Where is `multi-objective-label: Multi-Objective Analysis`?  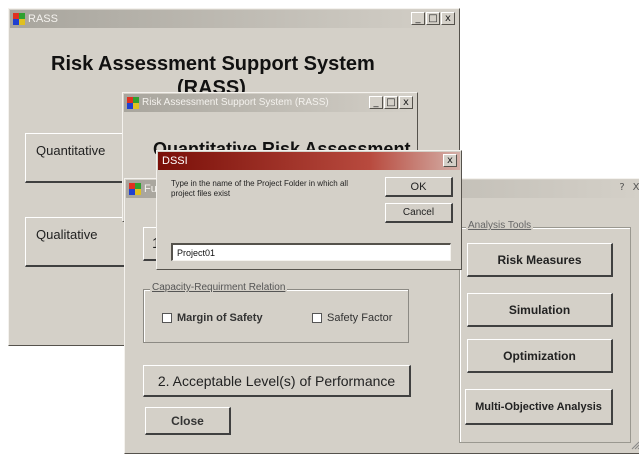
multi-objective-label: Multi-Objective Analysis is located at coordinates (538, 406).